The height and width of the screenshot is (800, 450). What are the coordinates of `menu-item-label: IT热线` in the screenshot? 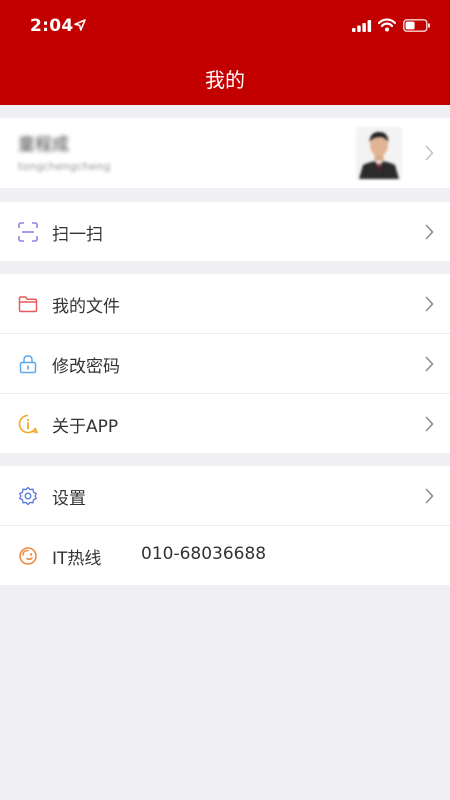 It's located at (77, 559).